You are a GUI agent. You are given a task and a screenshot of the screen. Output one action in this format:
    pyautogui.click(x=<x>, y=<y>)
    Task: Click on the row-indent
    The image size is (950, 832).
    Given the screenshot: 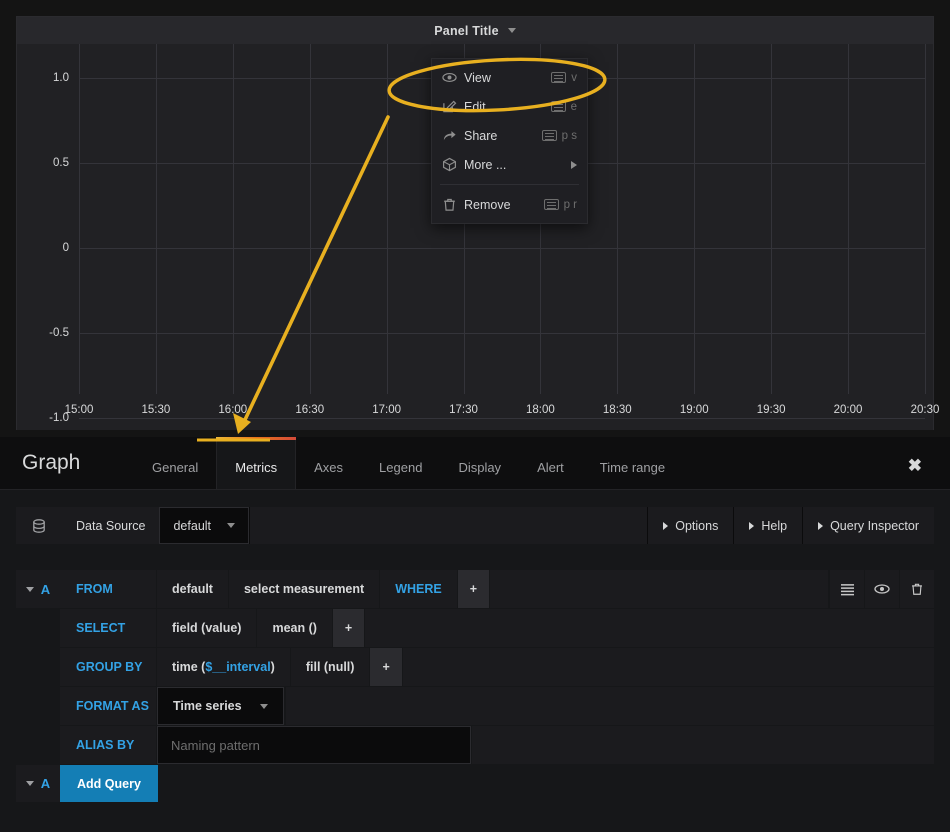 What is the action you would take?
    pyautogui.click(x=38, y=628)
    